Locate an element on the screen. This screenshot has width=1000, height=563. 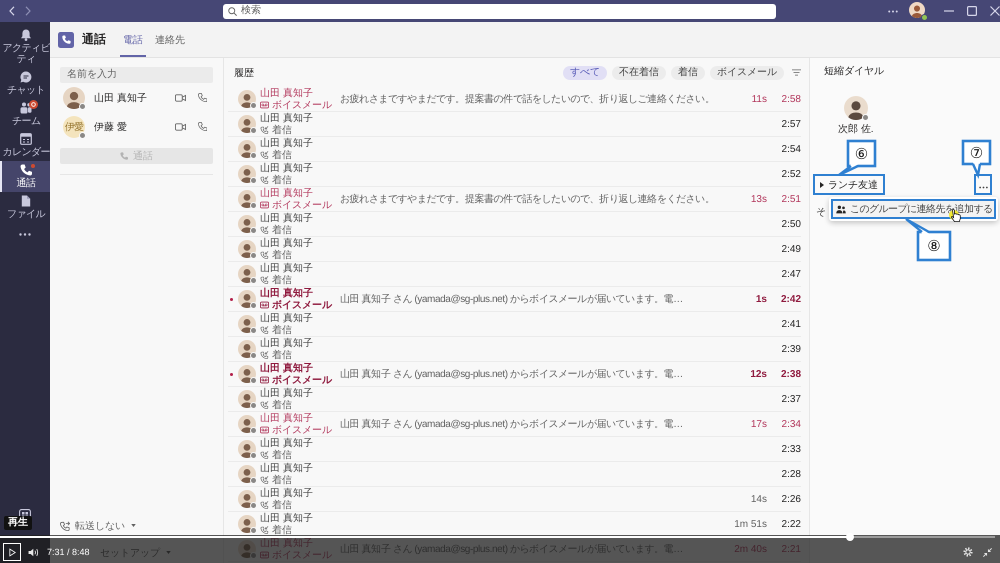
call-time: 2:52 is located at coordinates (791, 174).